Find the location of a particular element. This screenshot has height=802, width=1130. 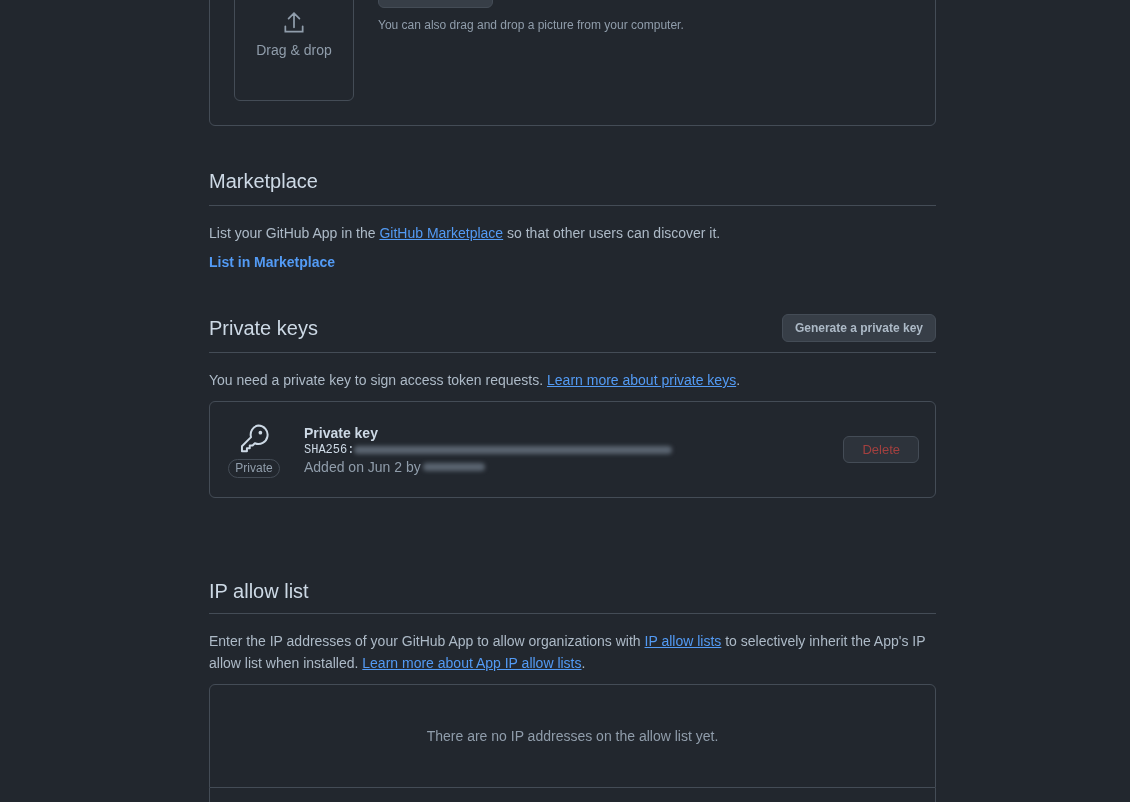

dropzone: Drag & drop is located at coordinates (294, 50).